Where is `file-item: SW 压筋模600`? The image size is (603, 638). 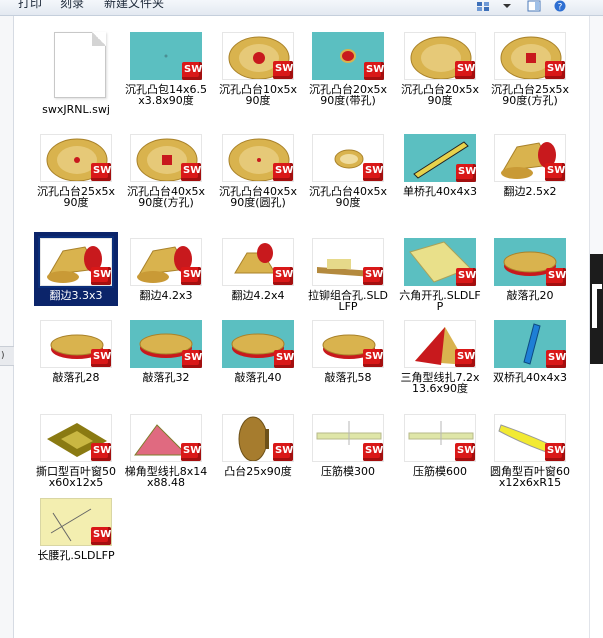
file-item: SW 压筋模600 is located at coordinates (440, 462).